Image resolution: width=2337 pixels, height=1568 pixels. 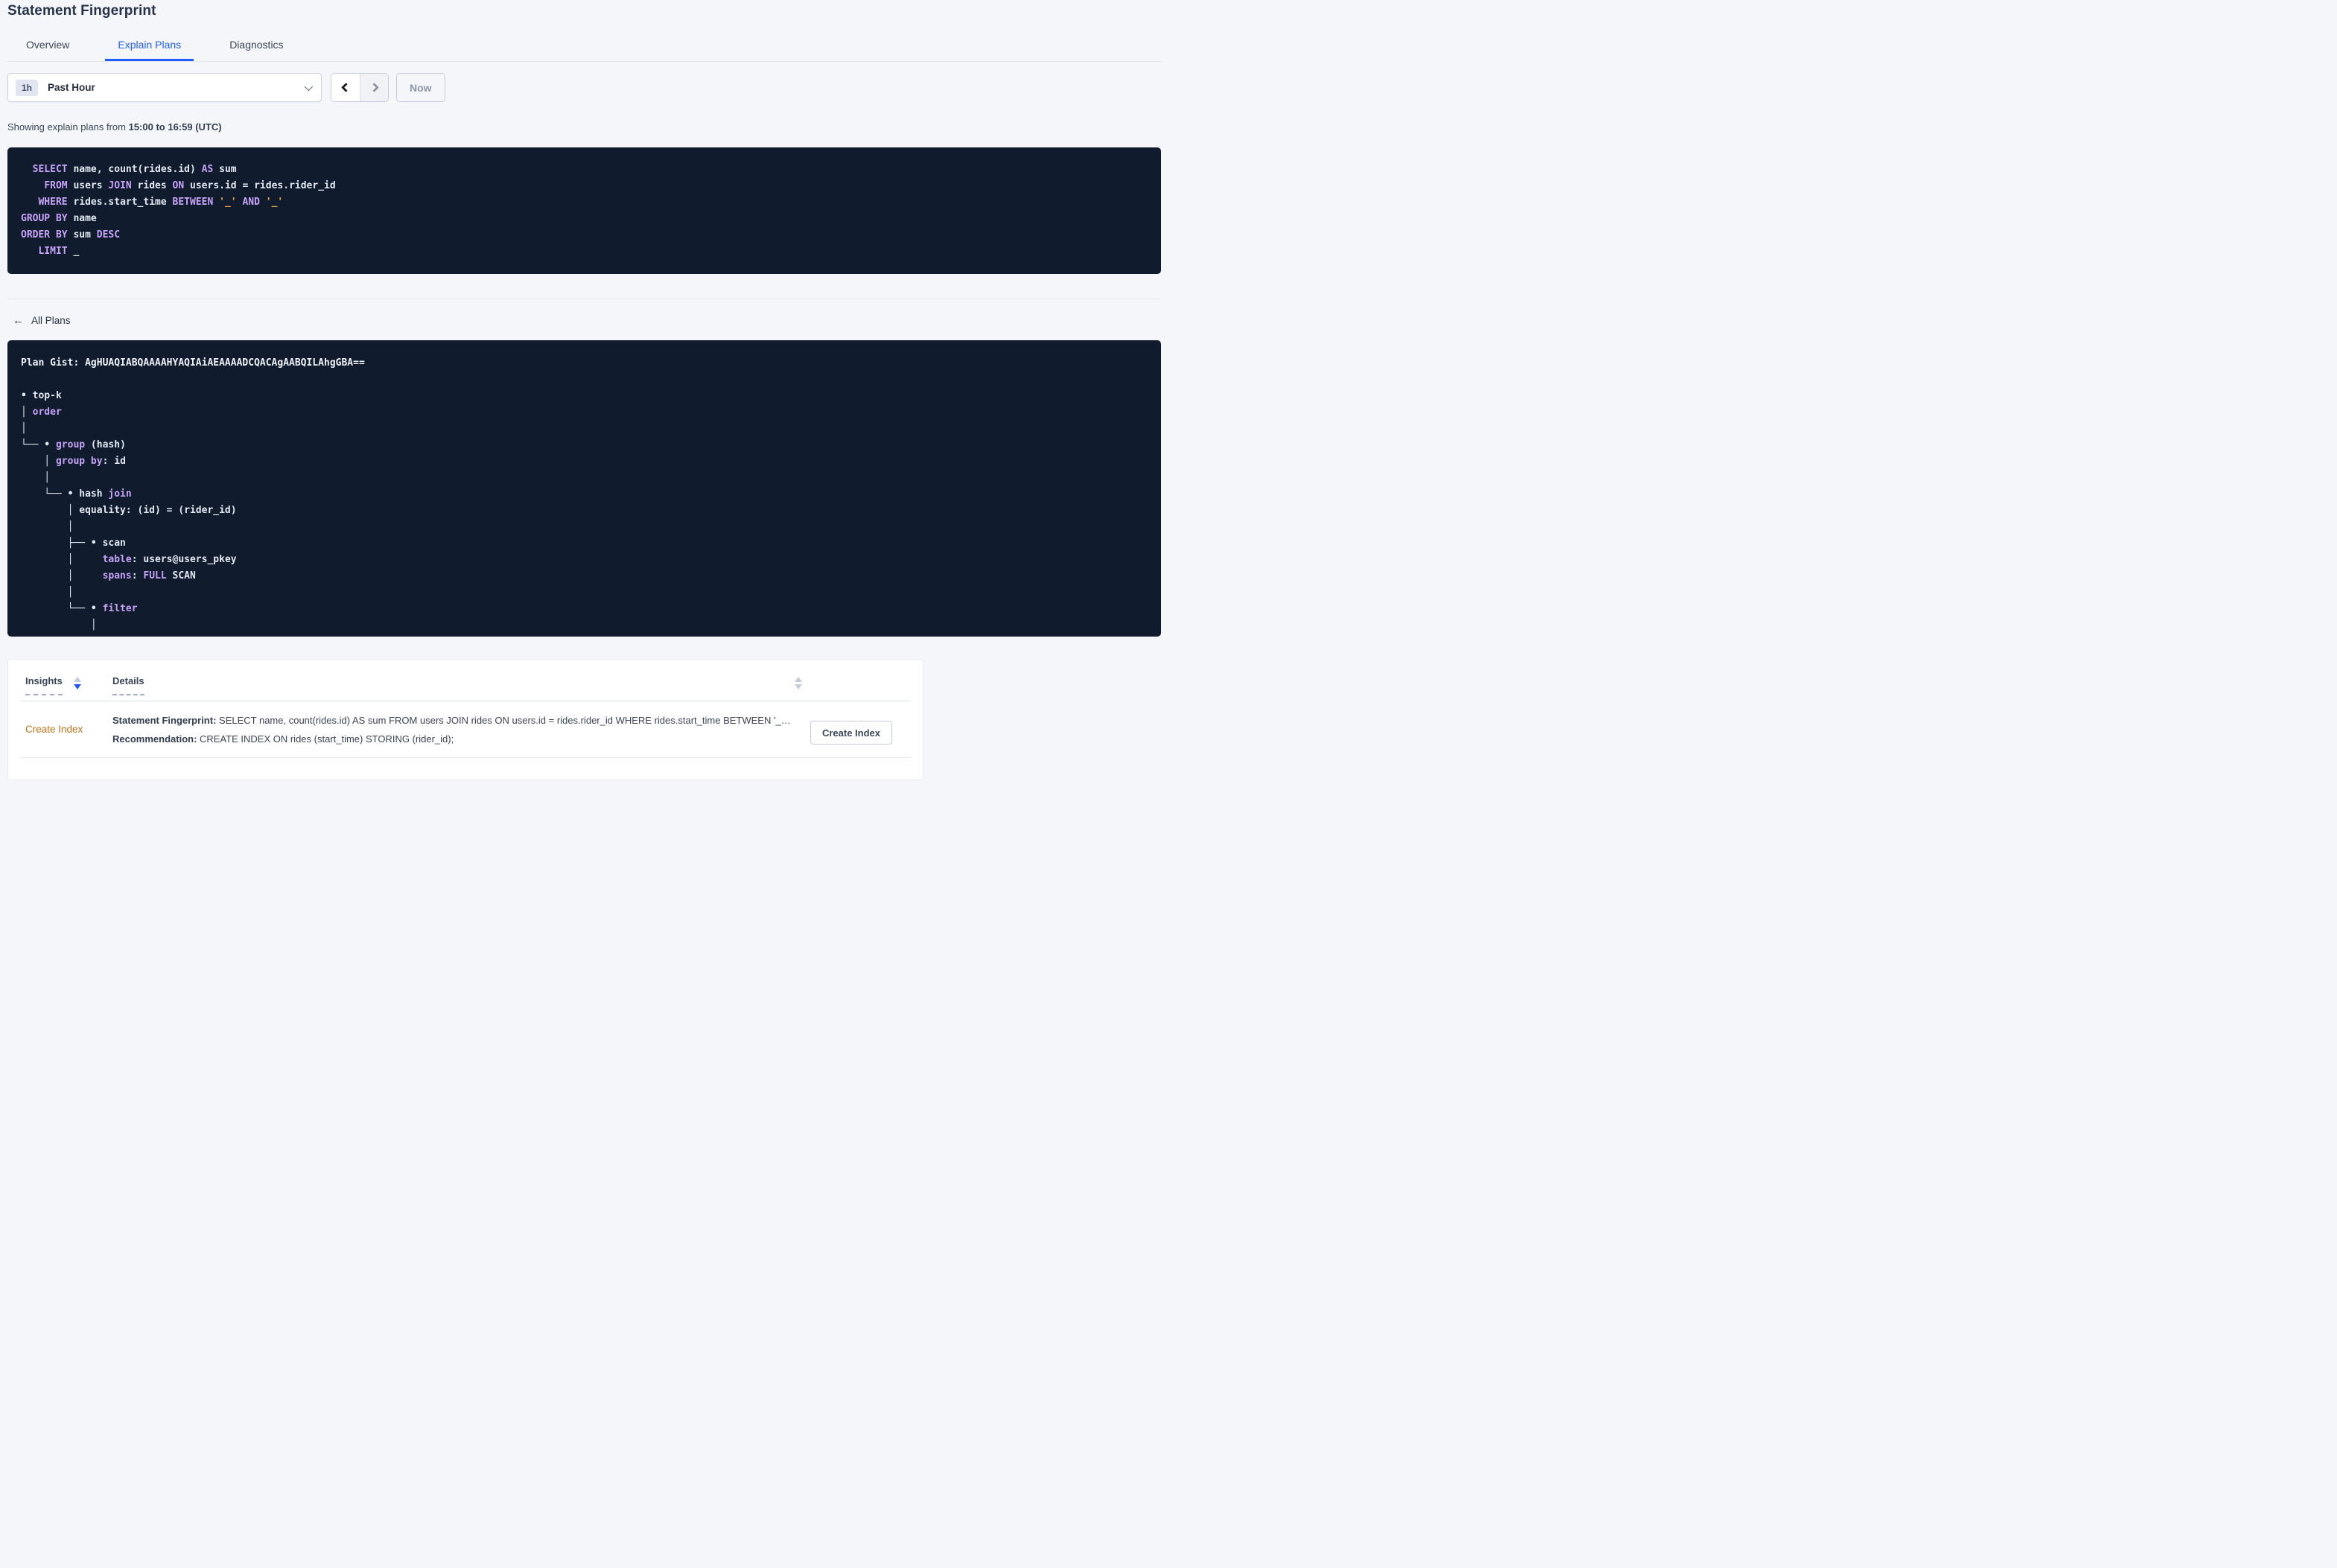 I want to click on tab-explain-plans: Explain Plans, so click(x=150, y=45).